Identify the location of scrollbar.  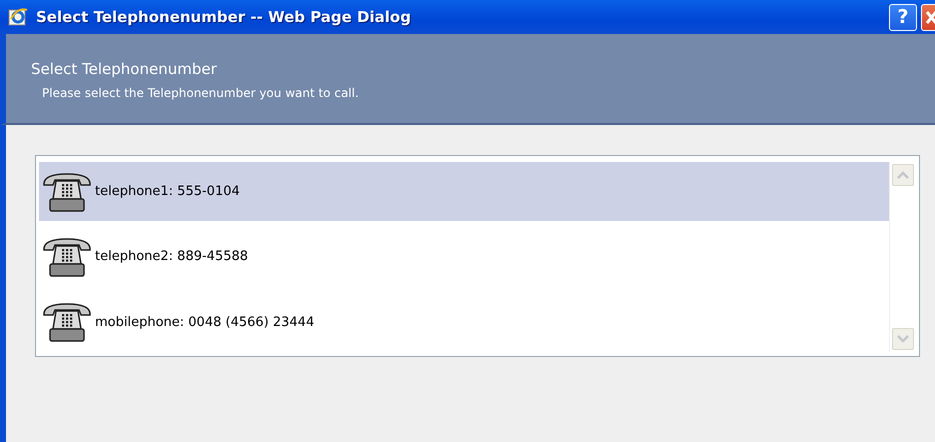
(902, 257).